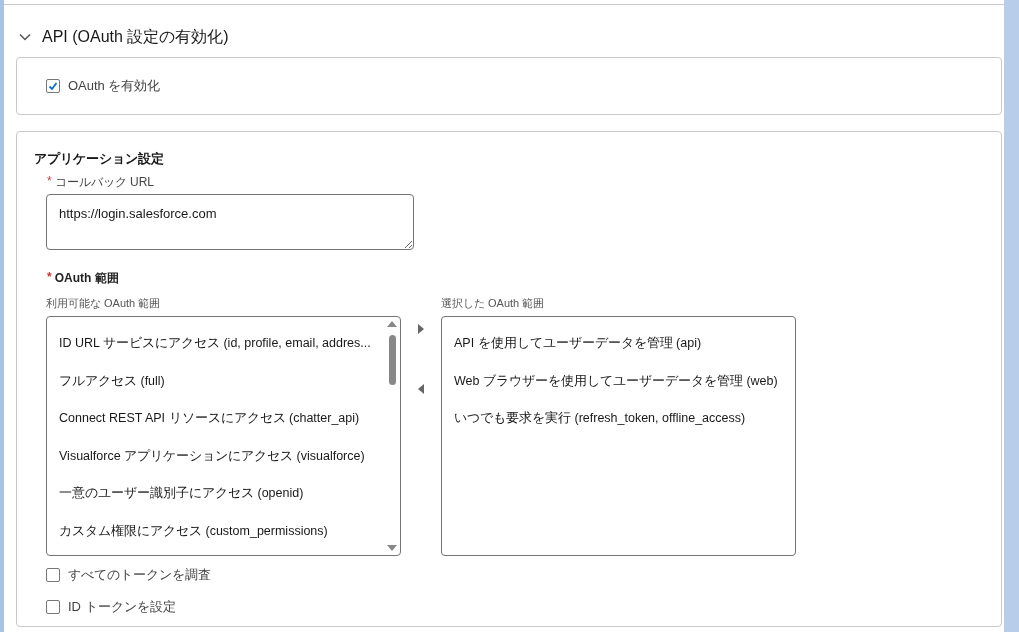  Describe the element at coordinates (221, 381) in the screenshot. I see `list-item: フルアクセス (full)` at that location.